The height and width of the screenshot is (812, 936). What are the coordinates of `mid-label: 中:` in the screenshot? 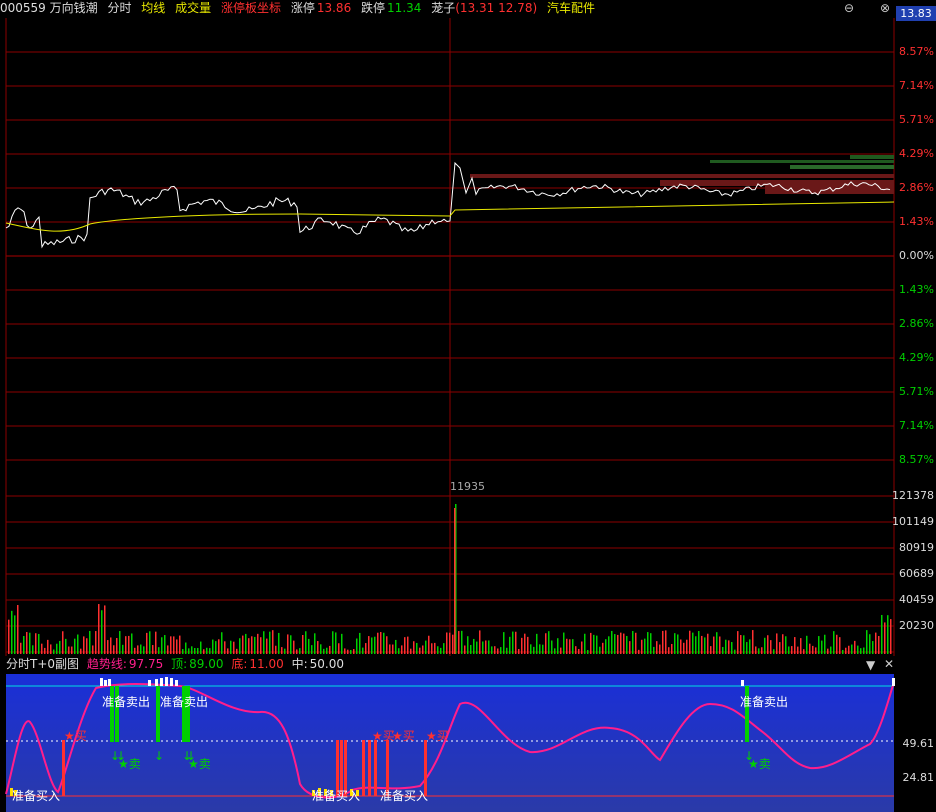 It's located at (299, 664).